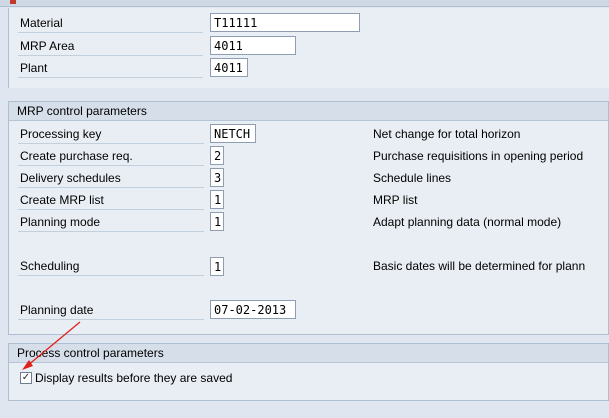 Image resolution: width=609 pixels, height=418 pixels. Describe the element at coordinates (111, 156) in the screenshot. I see `create-purchase-req-label: Create purchase req.` at that location.